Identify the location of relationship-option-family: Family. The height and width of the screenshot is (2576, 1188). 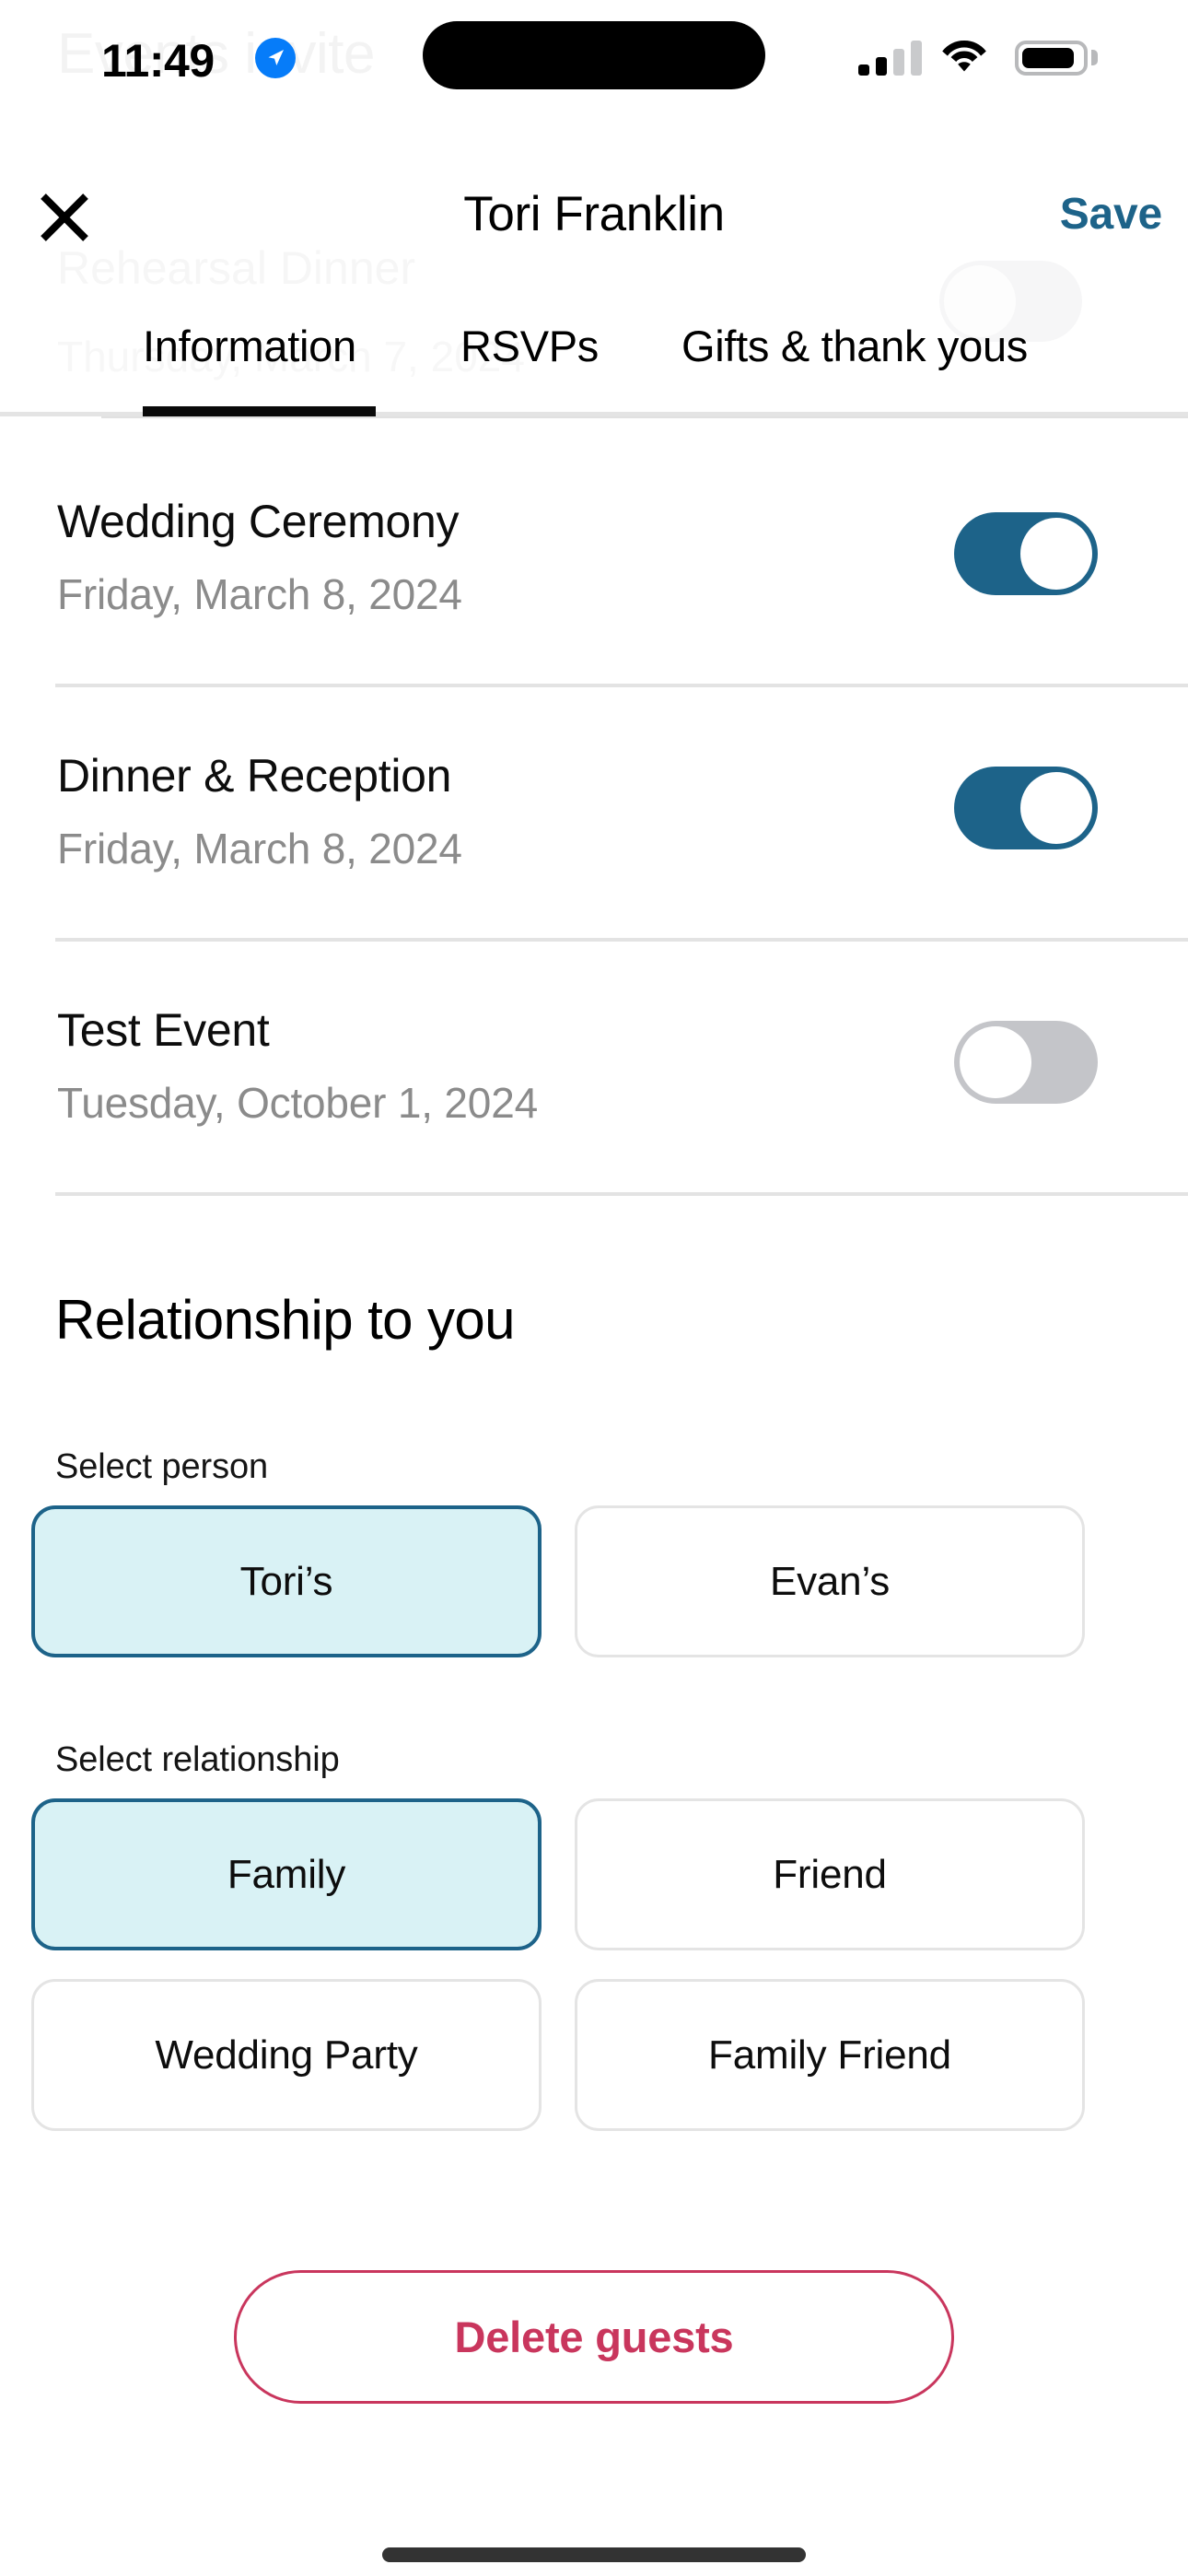
(286, 1874).